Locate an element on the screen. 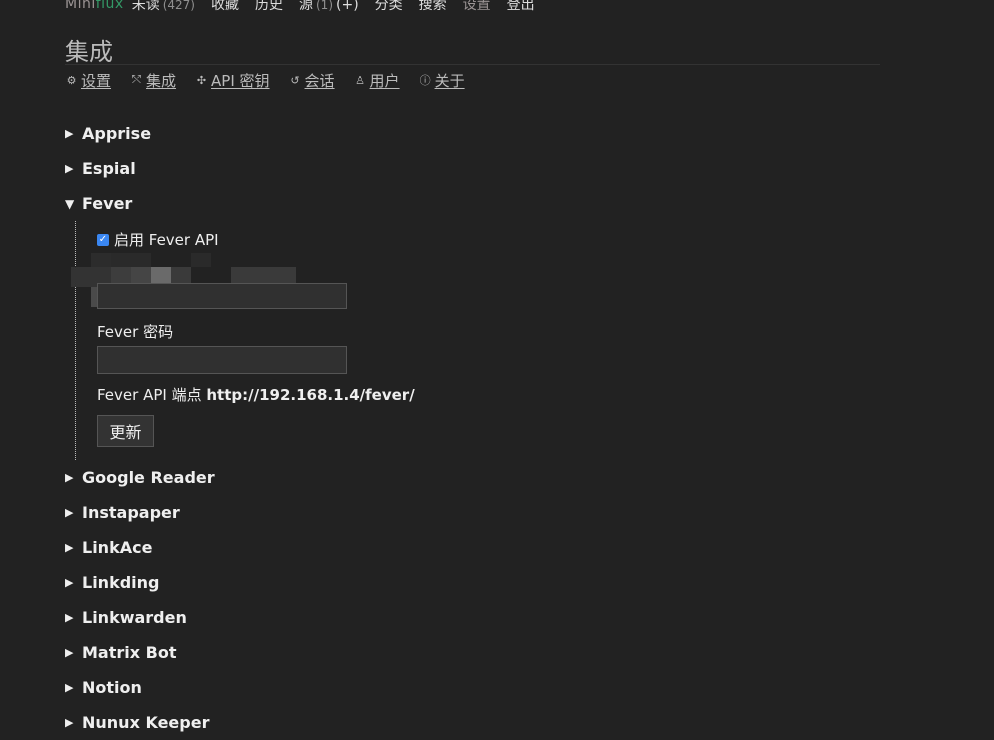 Image resolution: width=994 pixels, height=740 pixels. section-google-reader: ▶ Google Reader is located at coordinates (475, 477).